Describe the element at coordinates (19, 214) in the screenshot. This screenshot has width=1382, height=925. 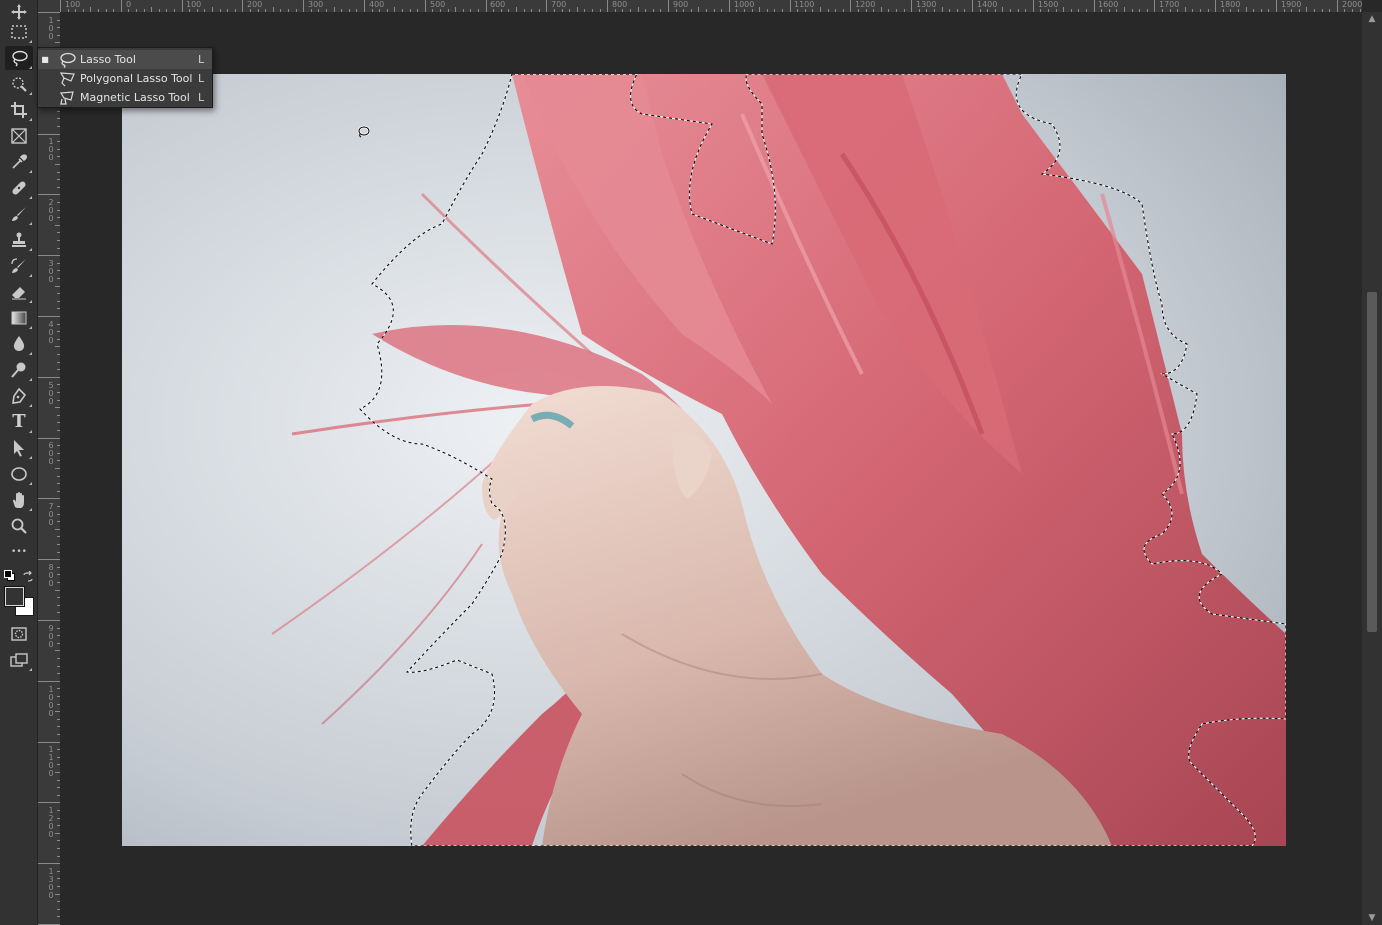
I see `brush-tool-button` at that location.